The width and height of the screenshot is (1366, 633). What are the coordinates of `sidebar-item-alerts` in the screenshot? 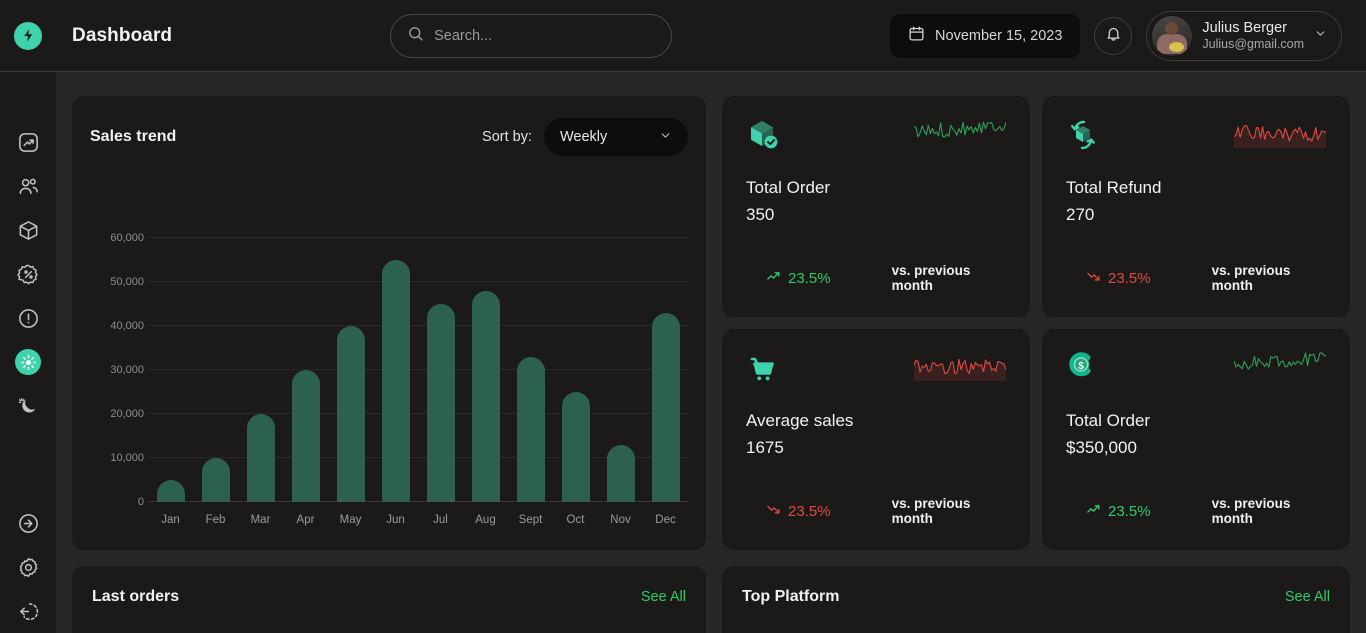 It's located at (28, 318).